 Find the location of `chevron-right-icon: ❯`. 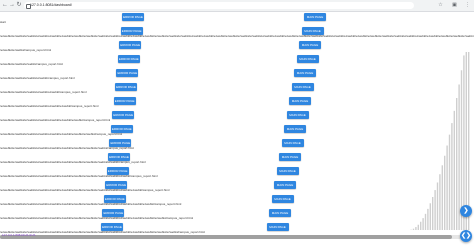

chevron-right-icon: ❯ is located at coordinates (466, 211).